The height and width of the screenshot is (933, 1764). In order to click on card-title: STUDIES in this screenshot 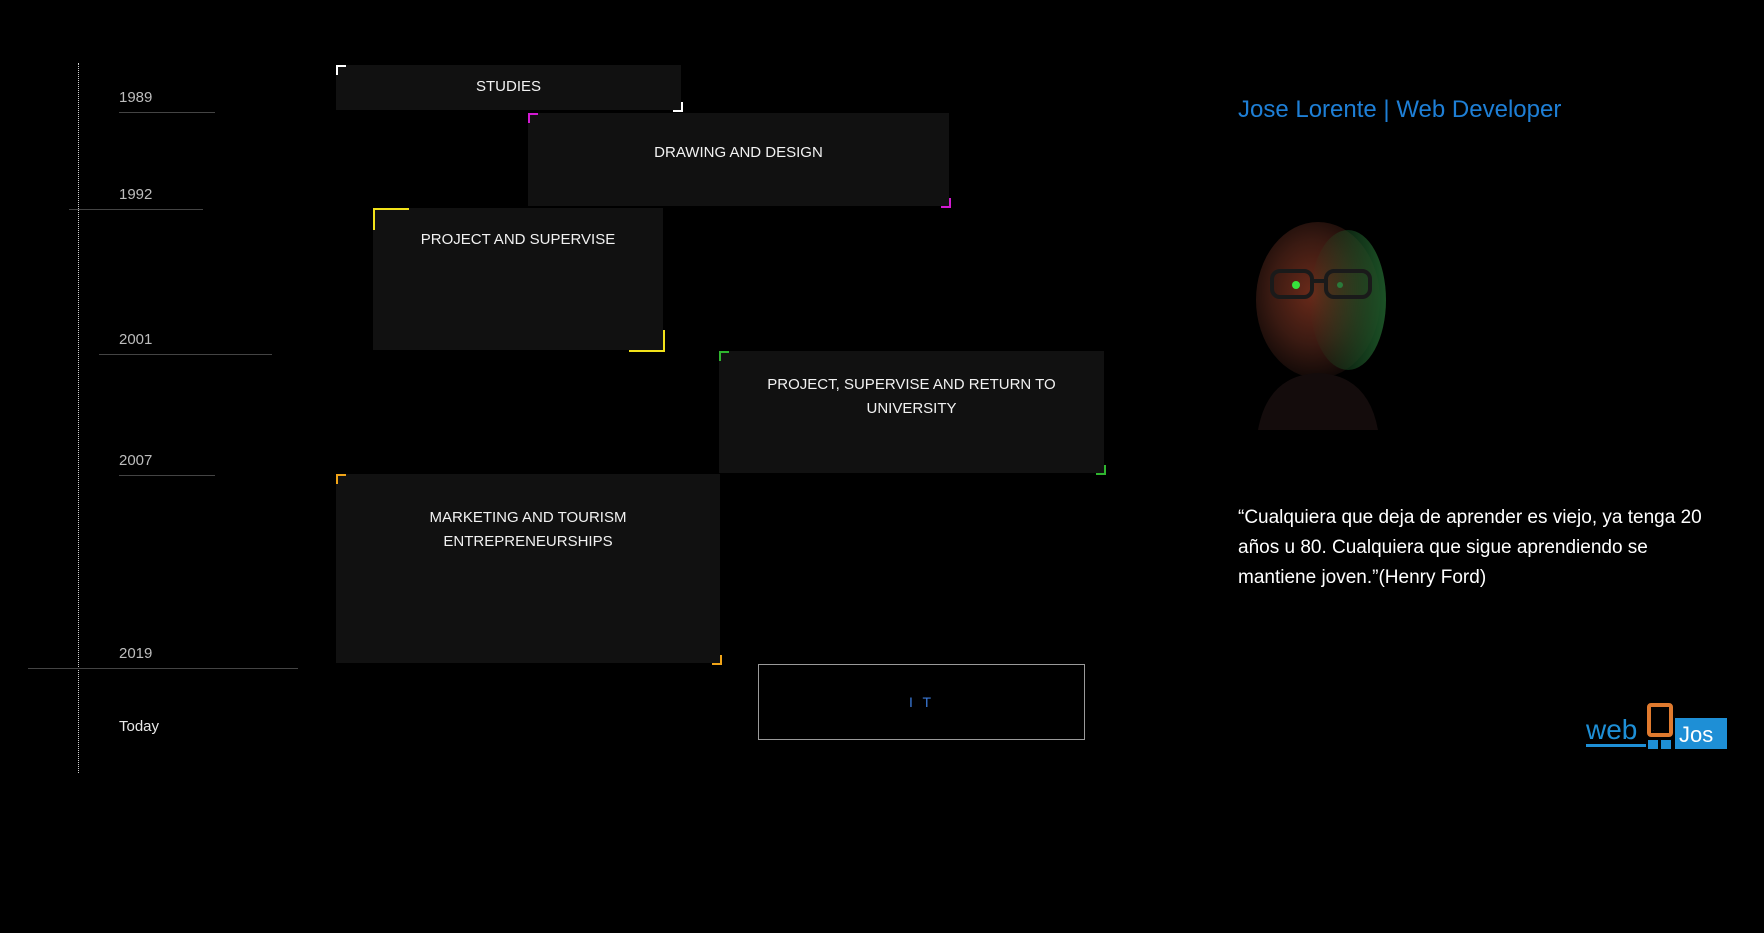, I will do `click(508, 86)`.